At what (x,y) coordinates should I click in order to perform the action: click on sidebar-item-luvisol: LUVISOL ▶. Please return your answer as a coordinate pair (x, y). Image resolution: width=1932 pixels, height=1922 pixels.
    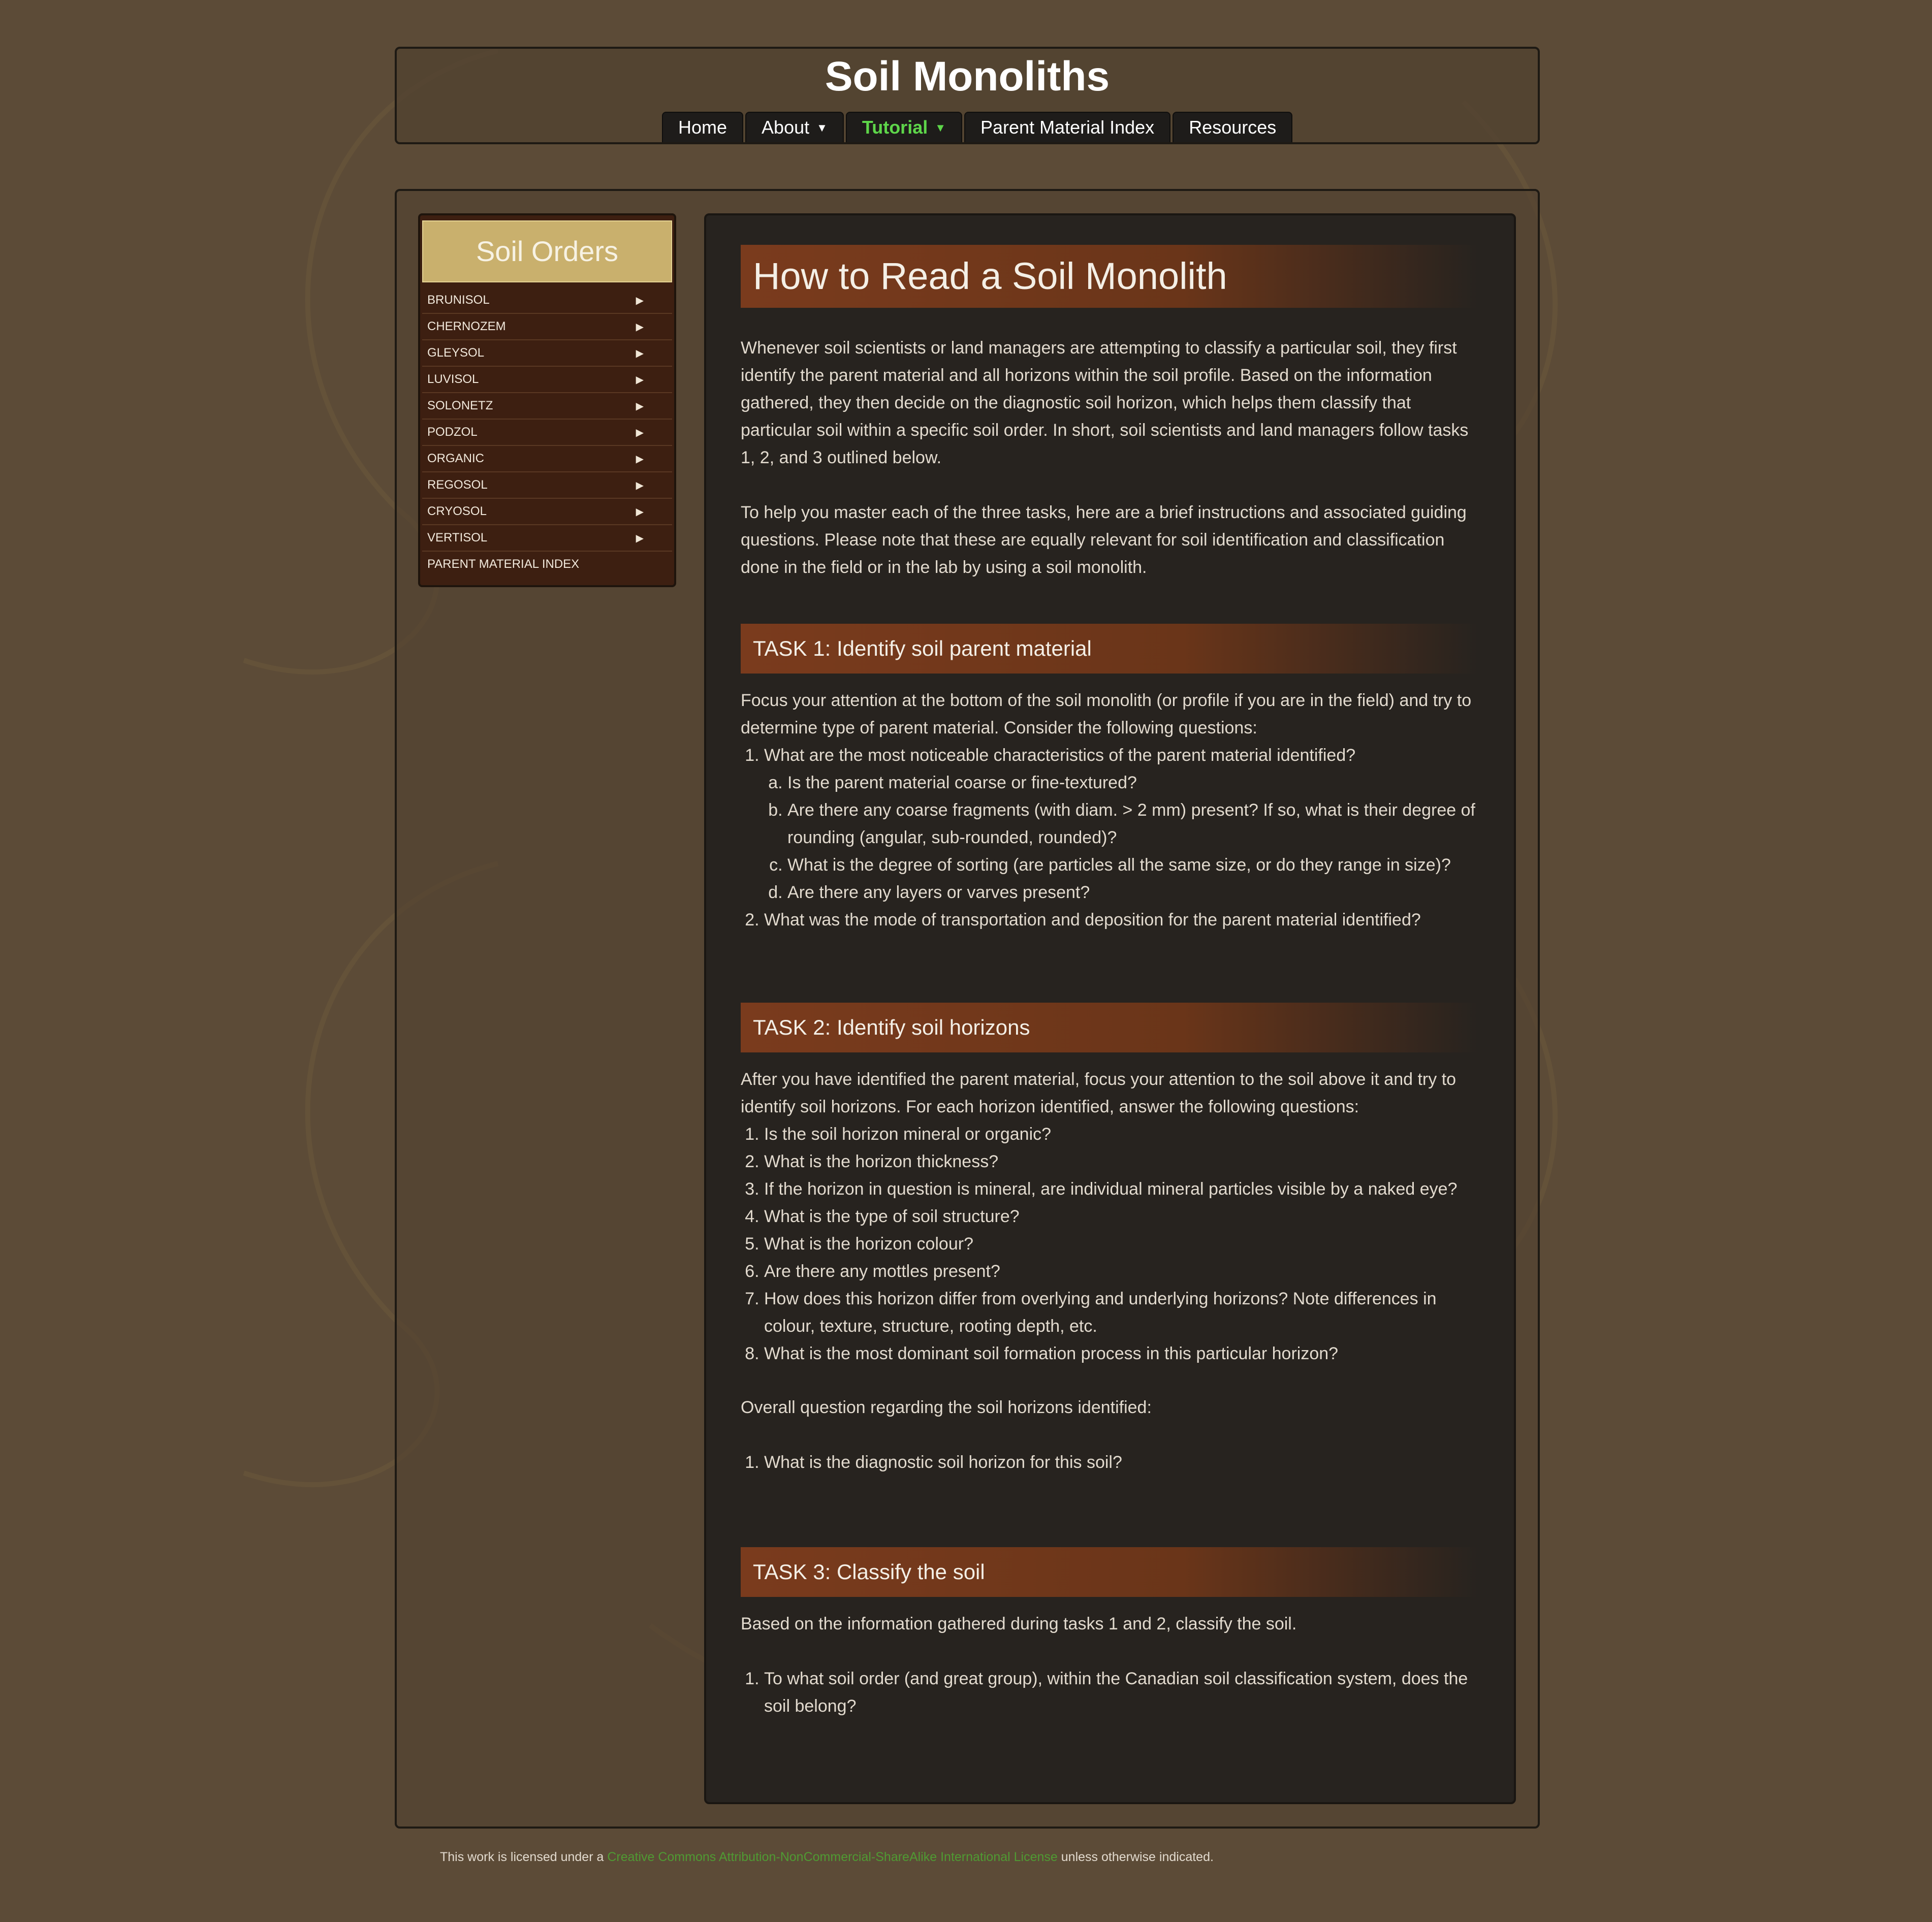
    Looking at the image, I should click on (547, 380).